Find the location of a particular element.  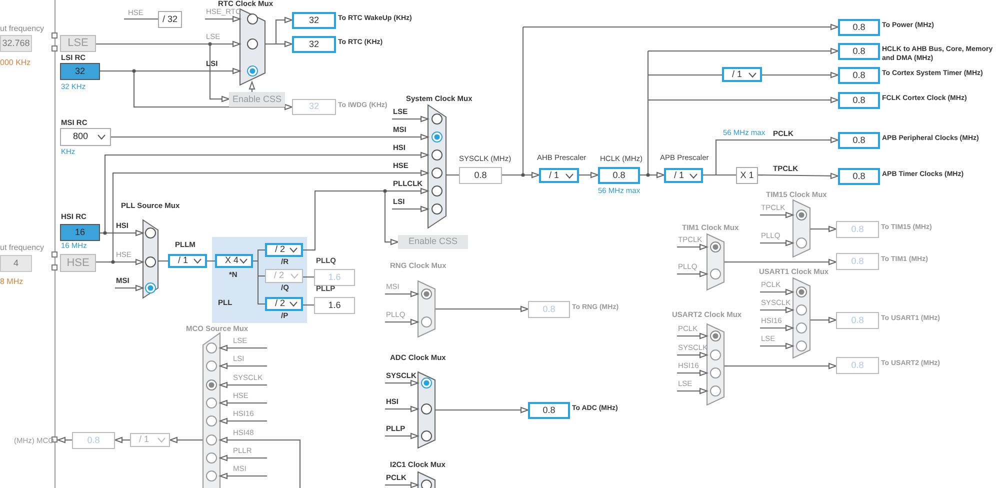

frequency-dropdown: 800 is located at coordinates (85, 137).